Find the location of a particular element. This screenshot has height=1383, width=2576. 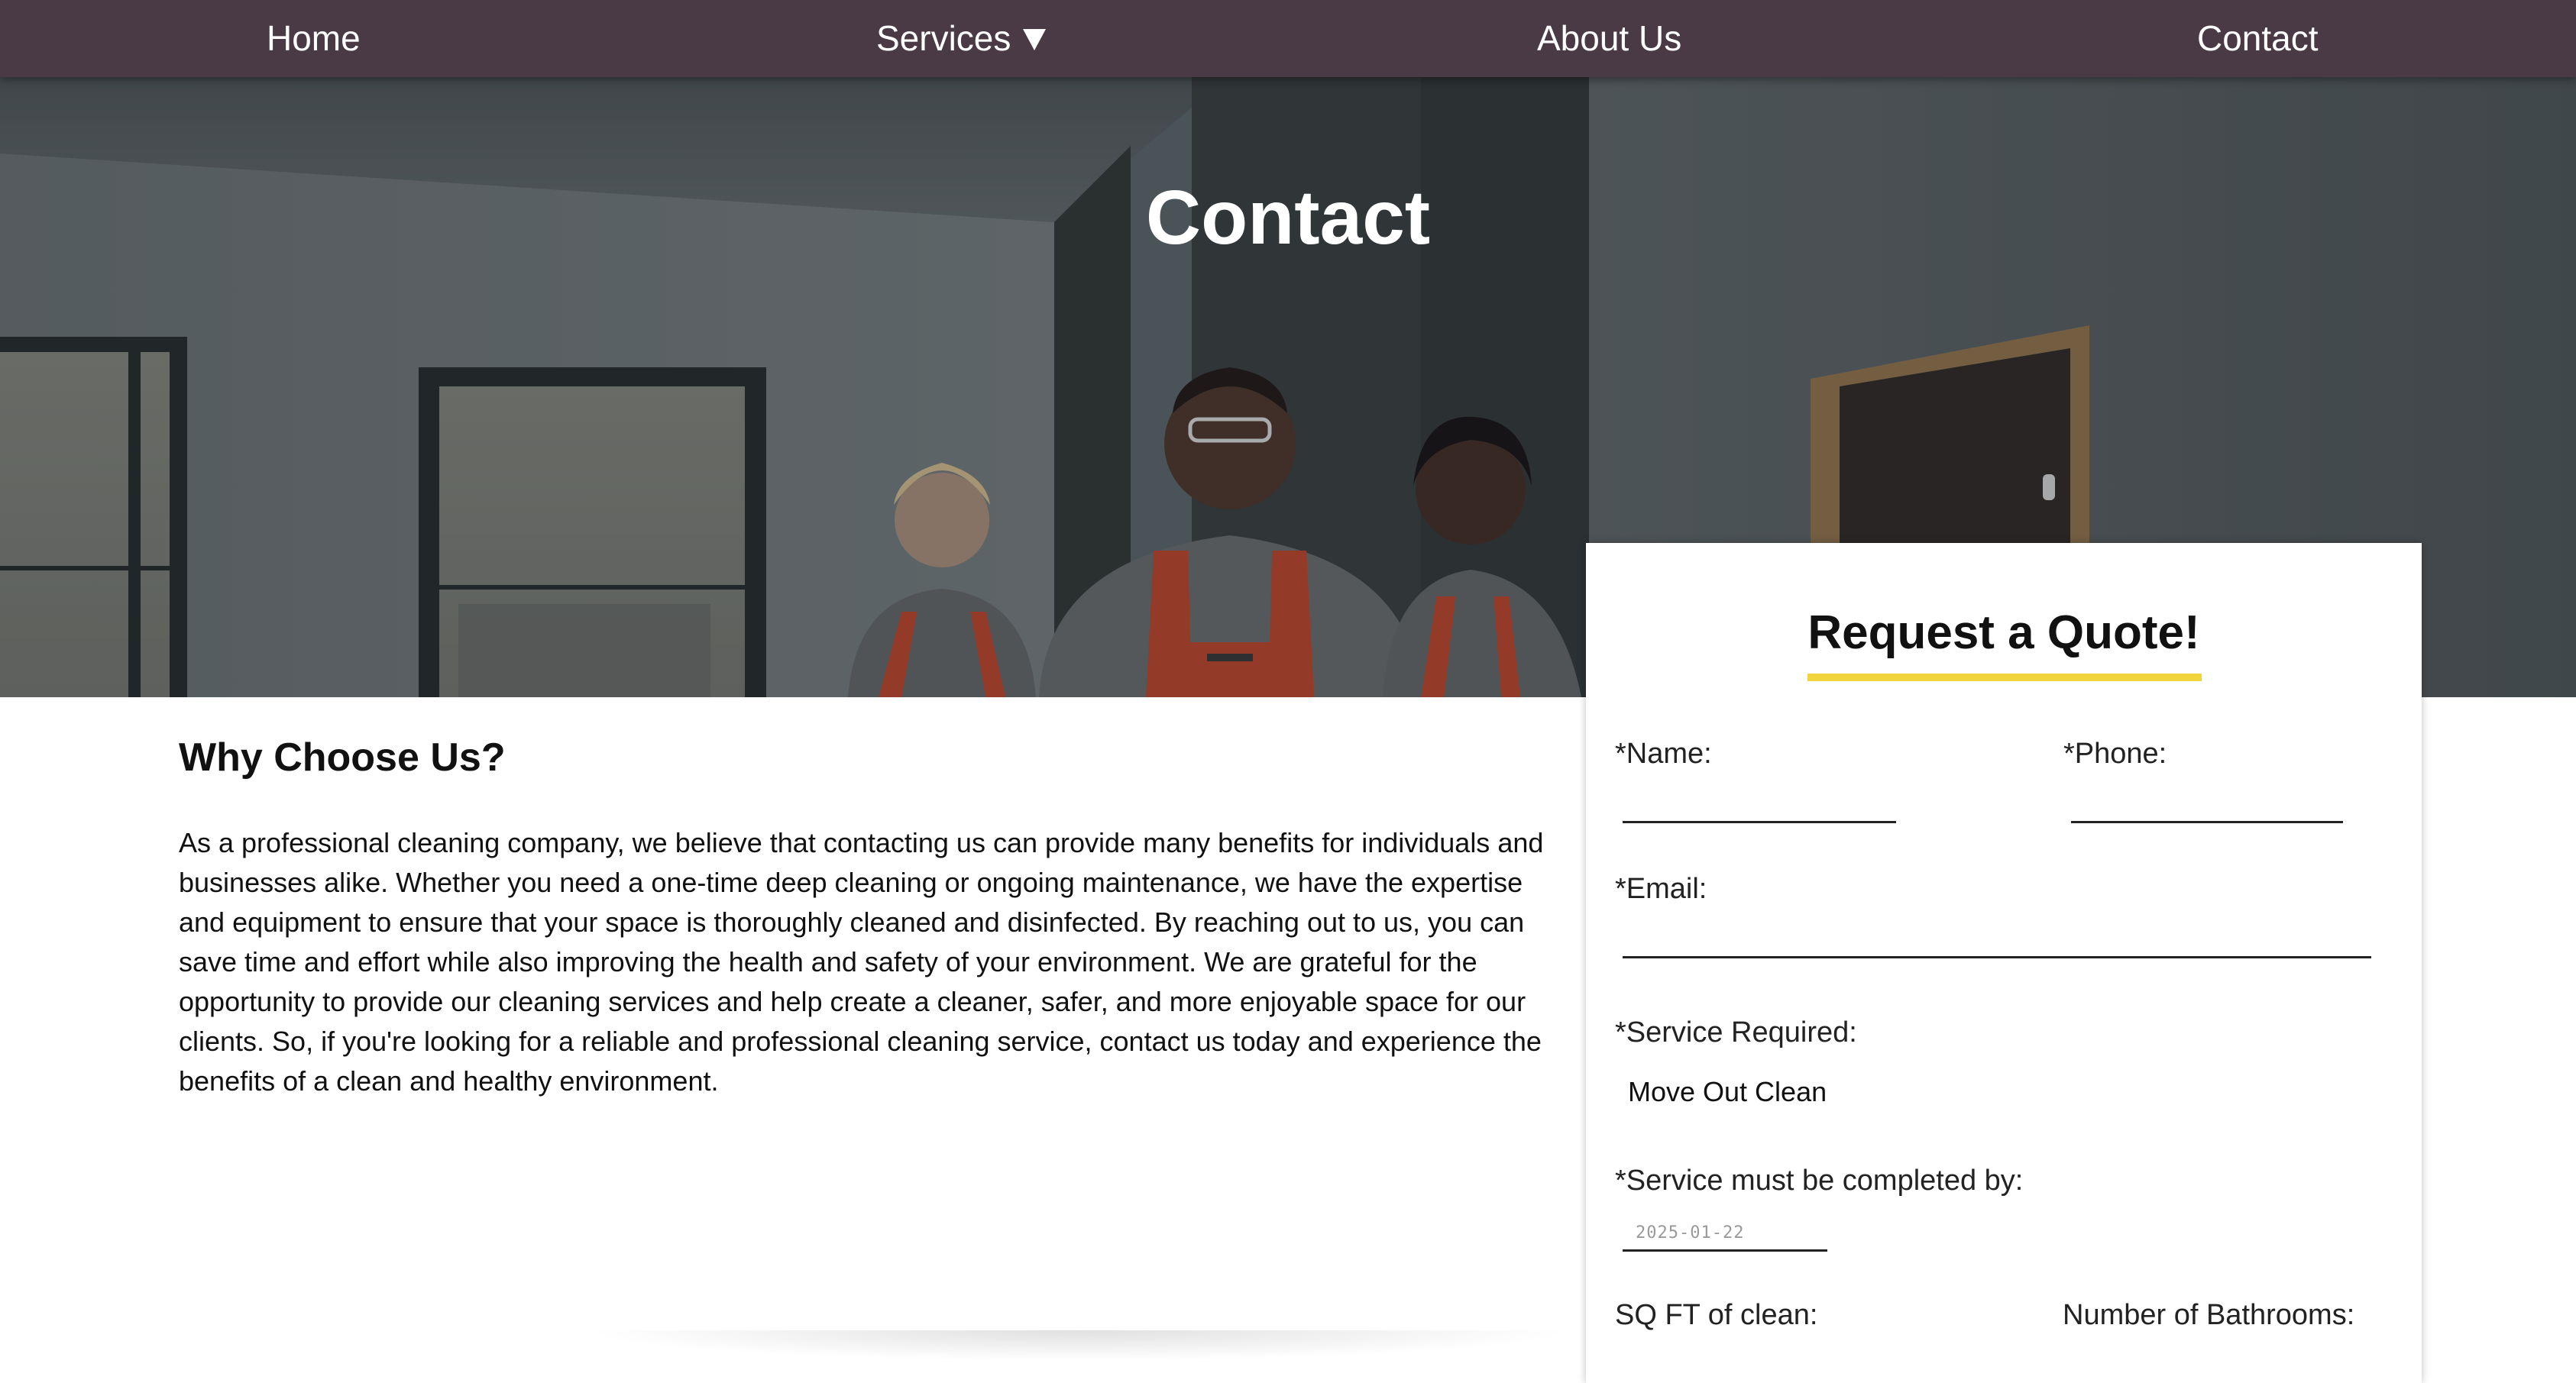

email-label: *Email: is located at coordinates (1661, 889).